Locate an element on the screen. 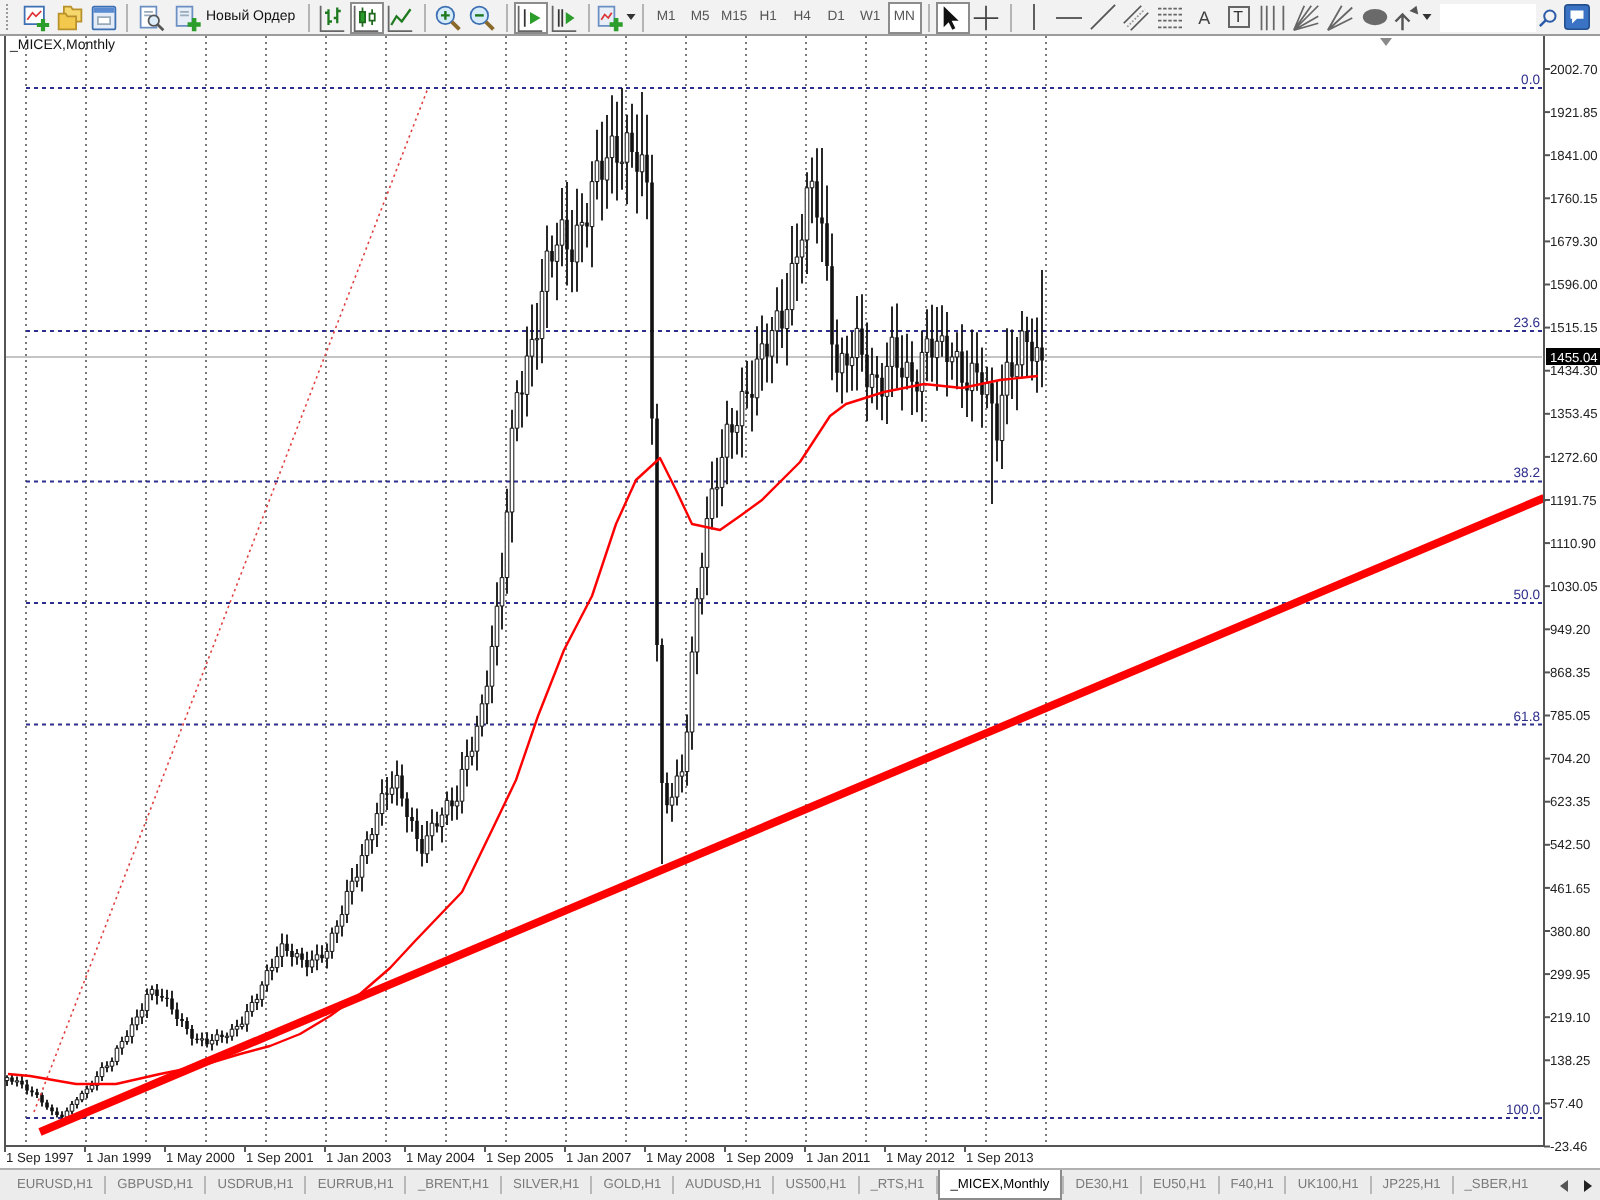  candlestick-icon is located at coordinates (366, 17).